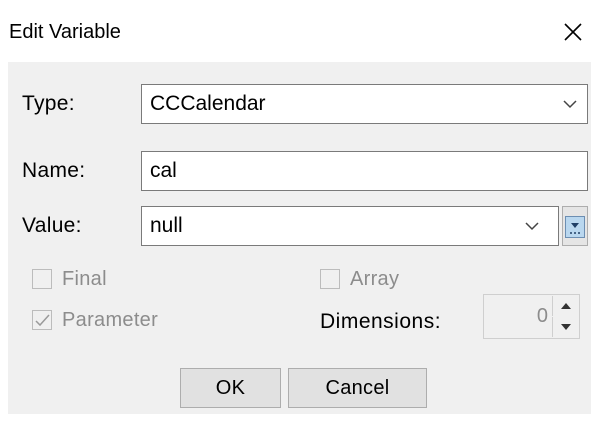 Image resolution: width=606 pixels, height=421 pixels. What do you see at coordinates (230, 388) in the screenshot?
I see `ok-button: OK` at bounding box center [230, 388].